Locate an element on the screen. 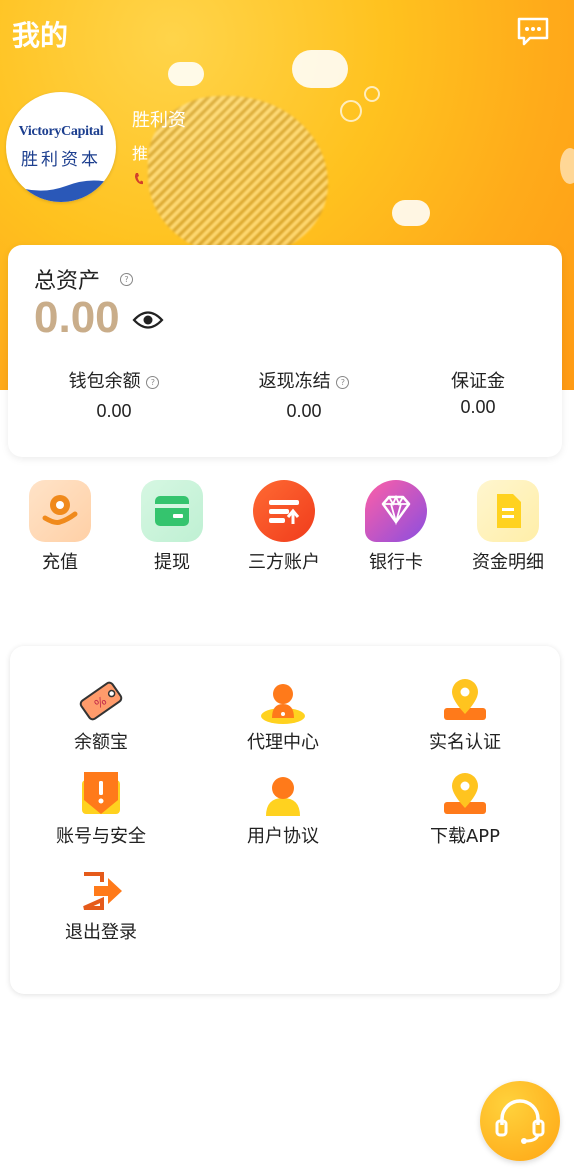 The height and width of the screenshot is (1174, 574). user-subtitle: 推 is located at coordinates (140, 153).